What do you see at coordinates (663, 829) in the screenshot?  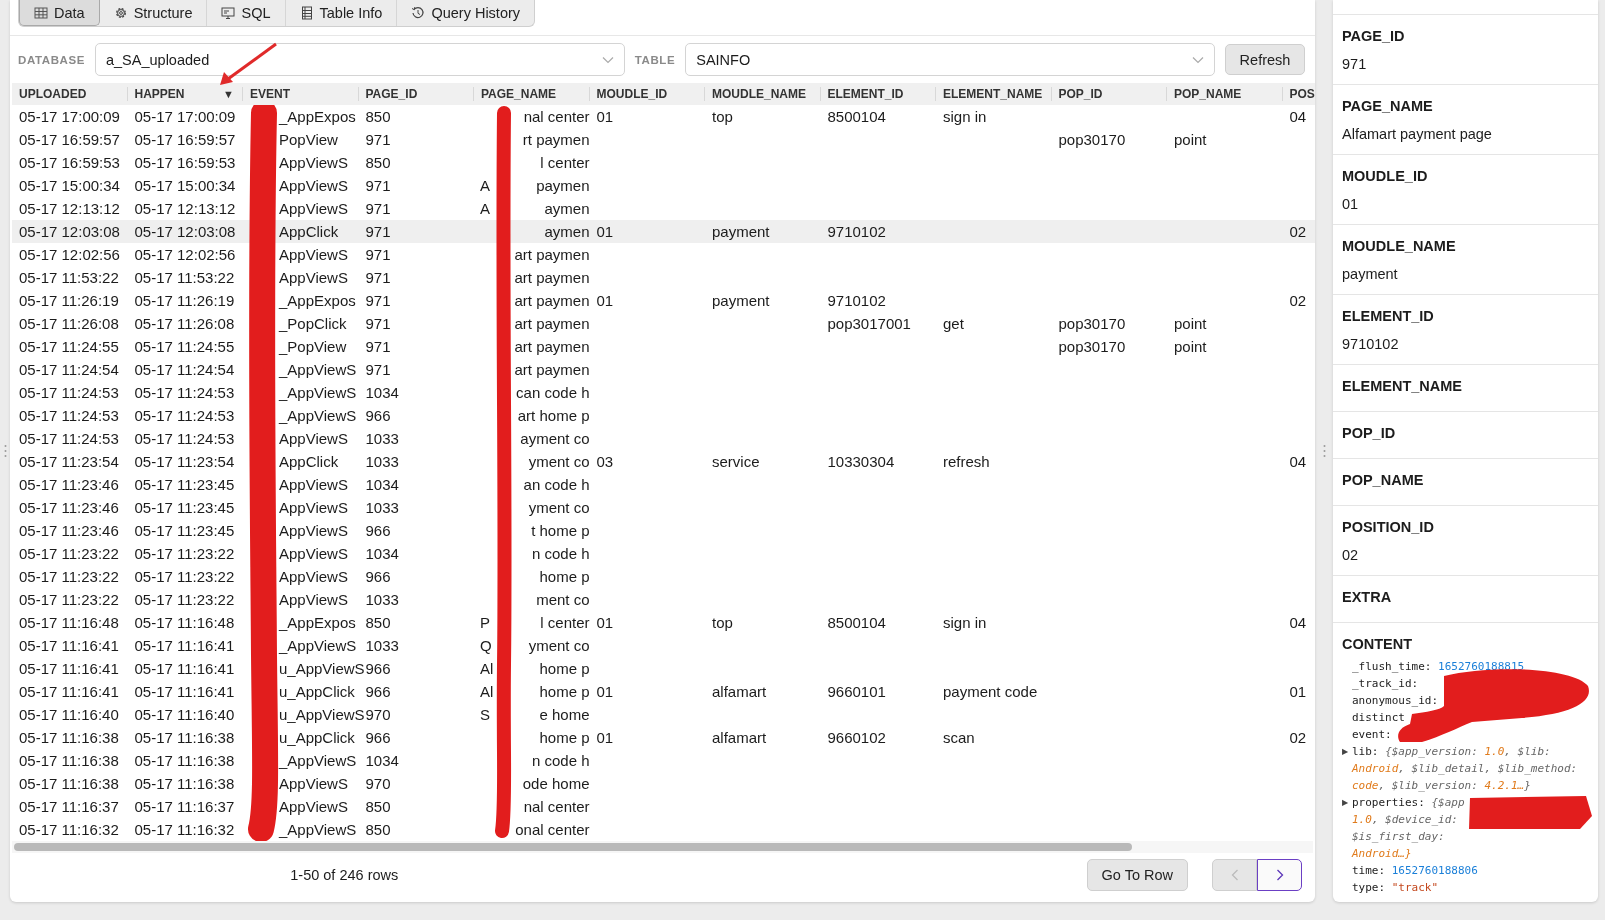 I see `table-row: 05-17 11:16:32 05-17 11:16:32 _AppViewS 850 onal center` at bounding box center [663, 829].